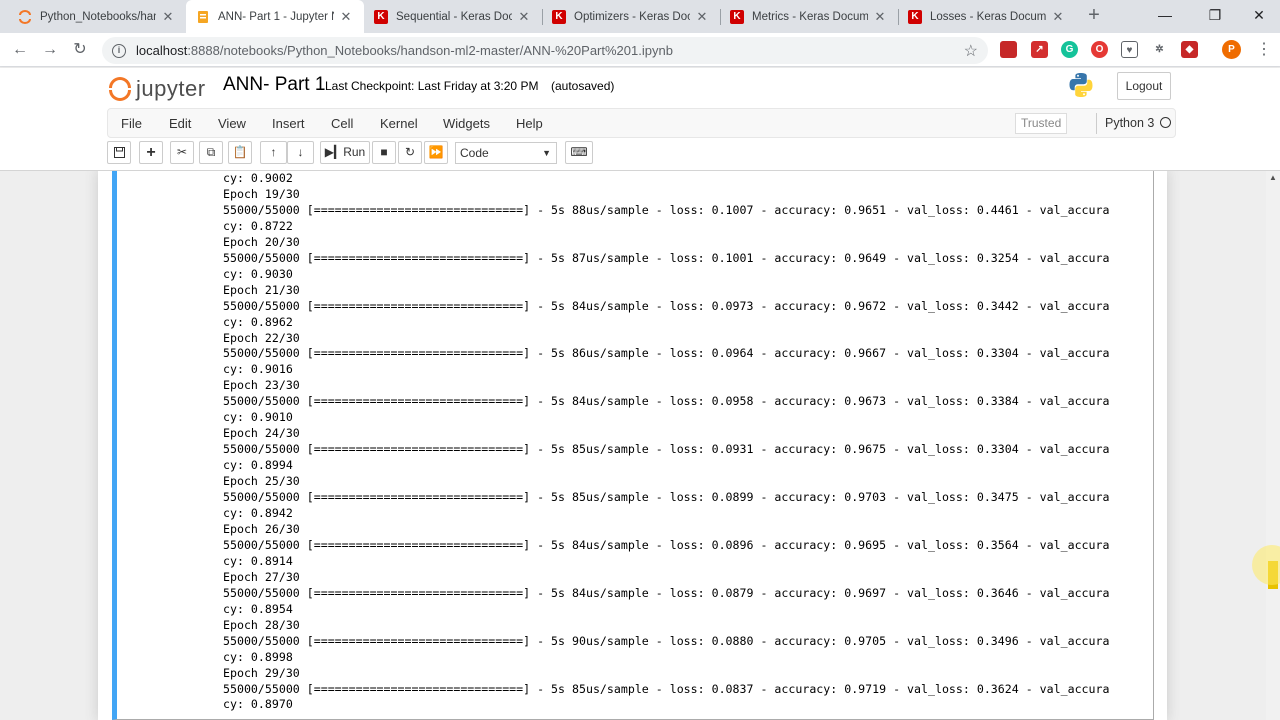  Describe the element at coordinates (583, 86) in the screenshot. I see `autosave-status: (autosaved)` at that location.